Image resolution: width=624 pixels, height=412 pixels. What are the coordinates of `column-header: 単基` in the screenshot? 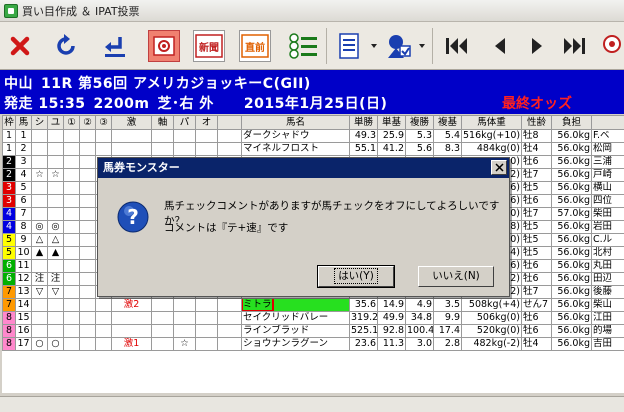 It's located at (391, 122).